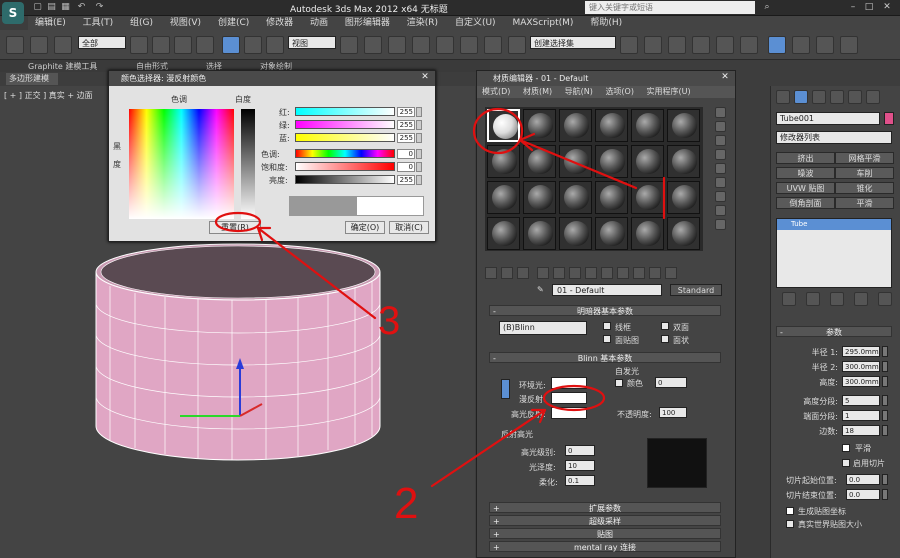 The height and width of the screenshot is (558, 900). I want to click on graphite-toggle-icon, so click(701, 45).